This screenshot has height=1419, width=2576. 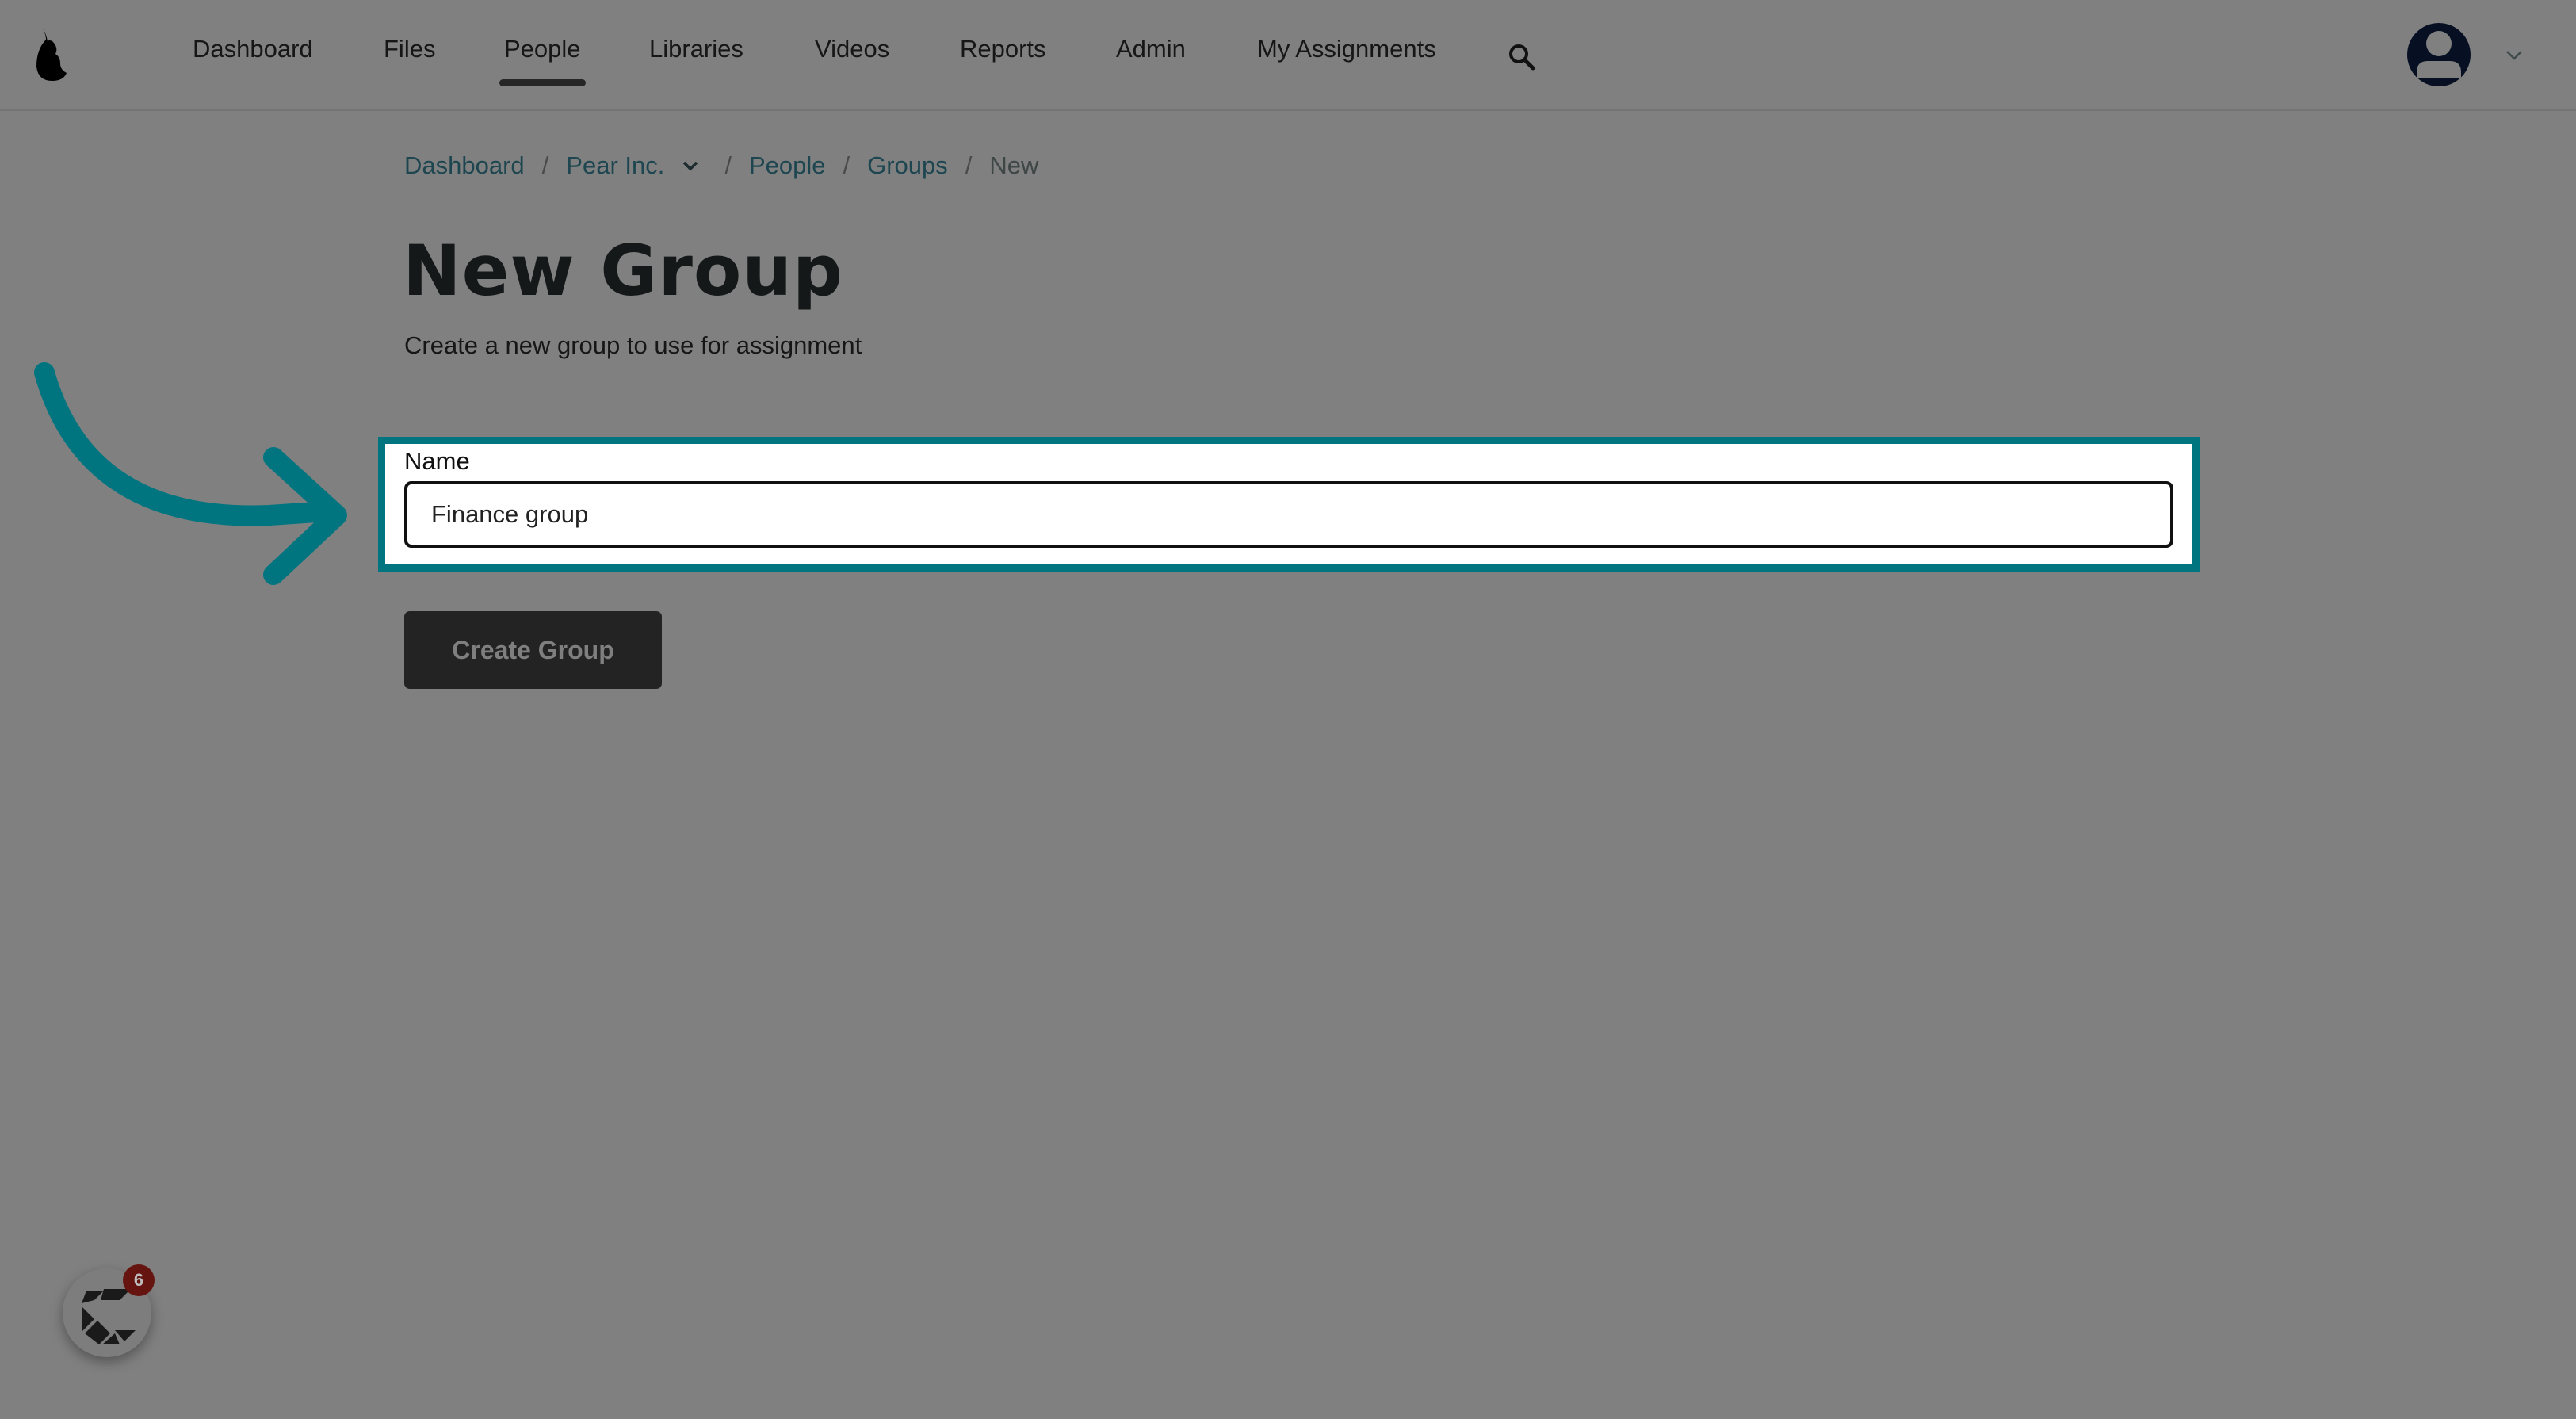 What do you see at coordinates (1014, 165) in the screenshot?
I see `breadcrumb-current: New` at bounding box center [1014, 165].